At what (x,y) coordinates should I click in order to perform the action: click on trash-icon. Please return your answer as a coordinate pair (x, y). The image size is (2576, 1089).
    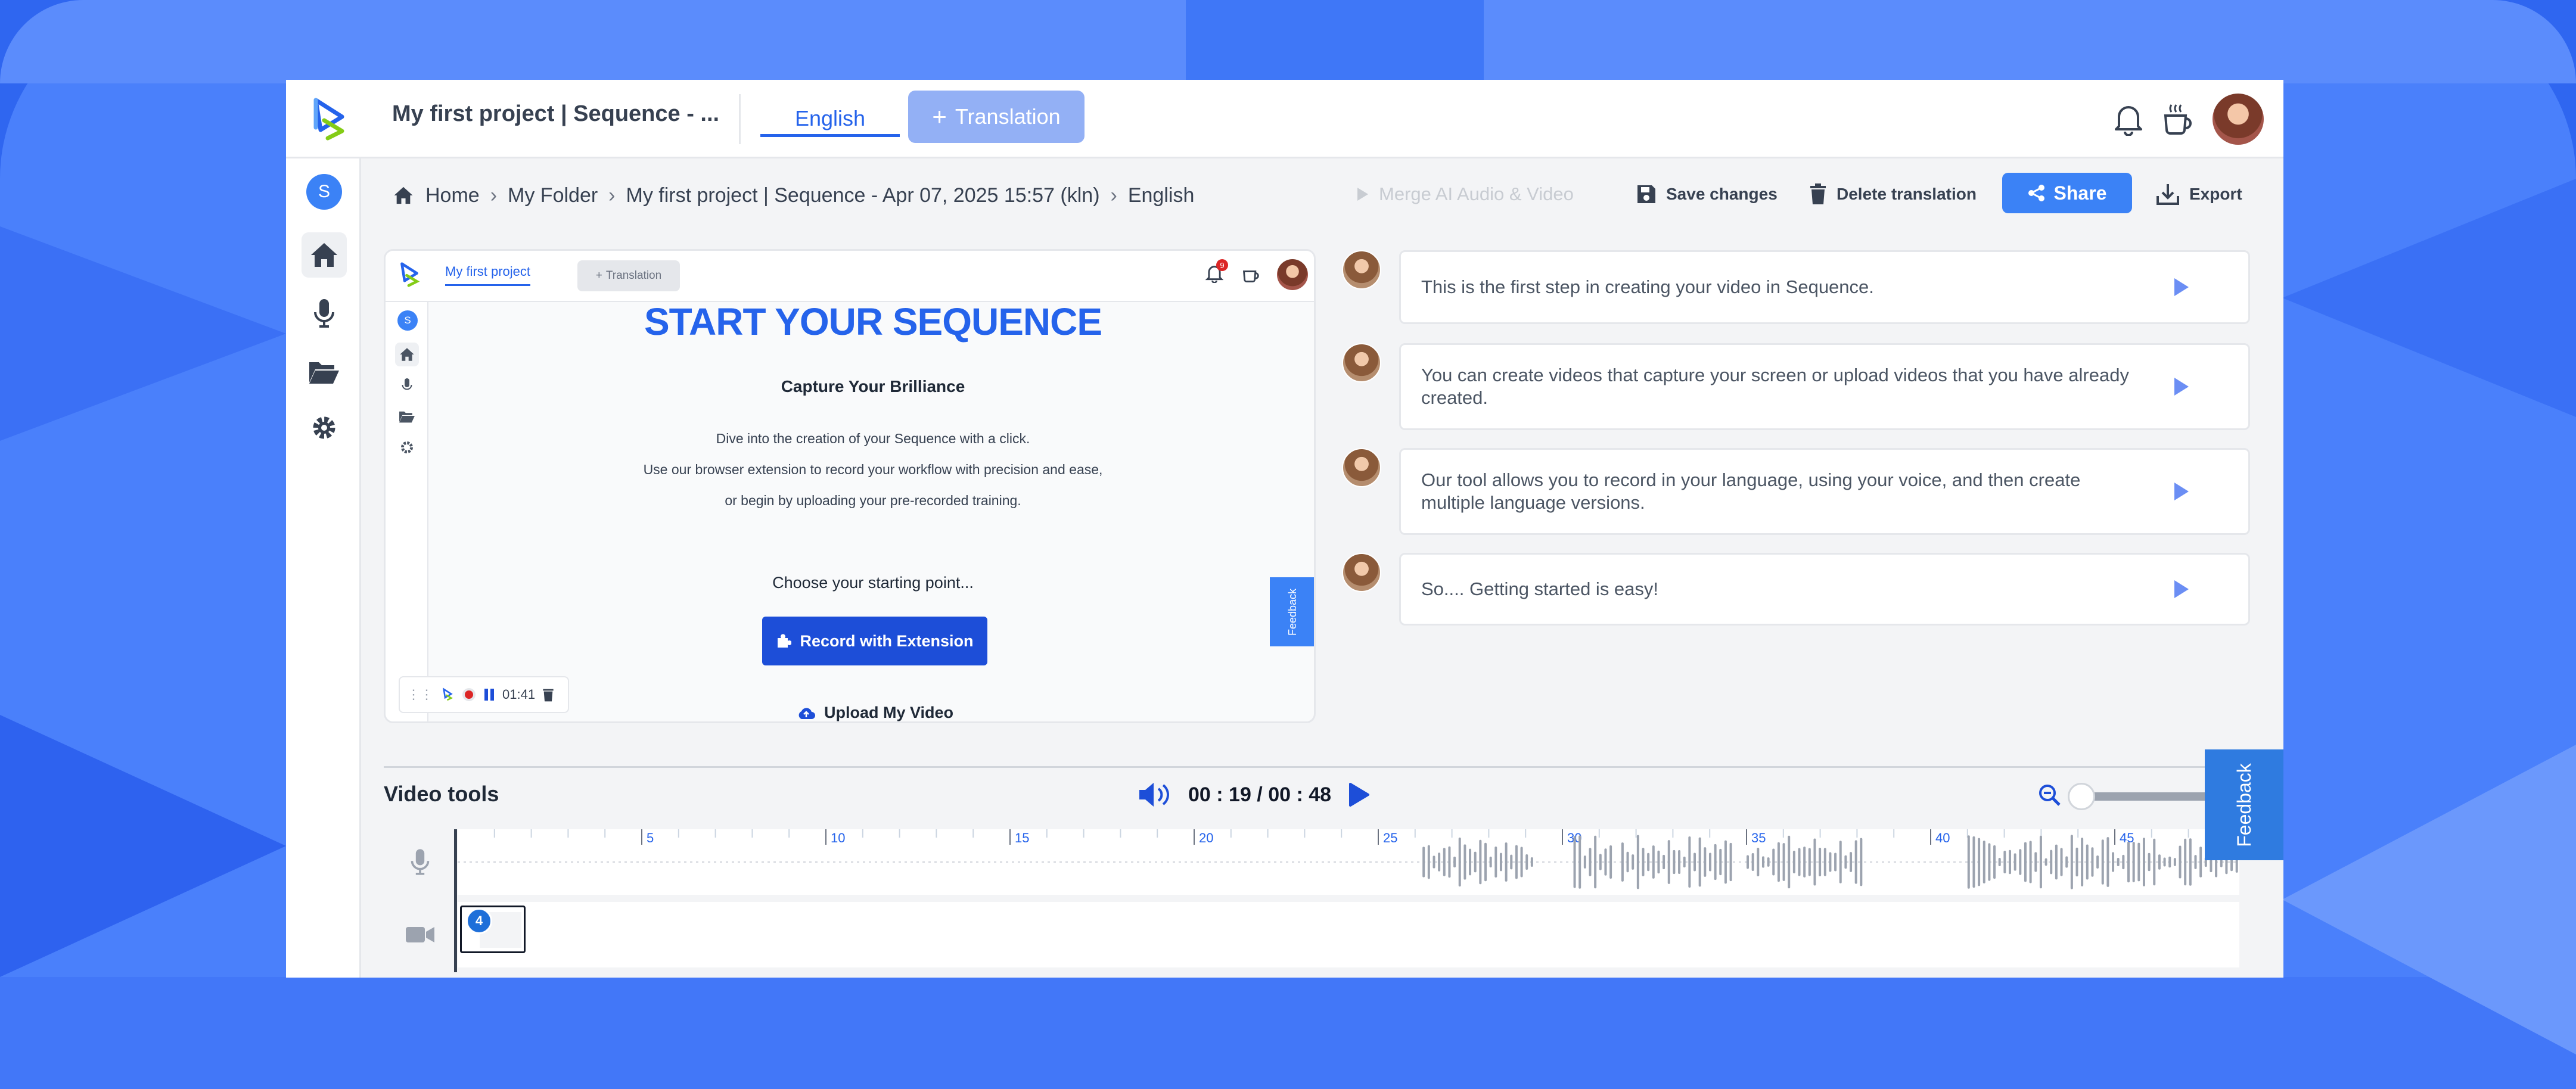
    Looking at the image, I should click on (548, 695).